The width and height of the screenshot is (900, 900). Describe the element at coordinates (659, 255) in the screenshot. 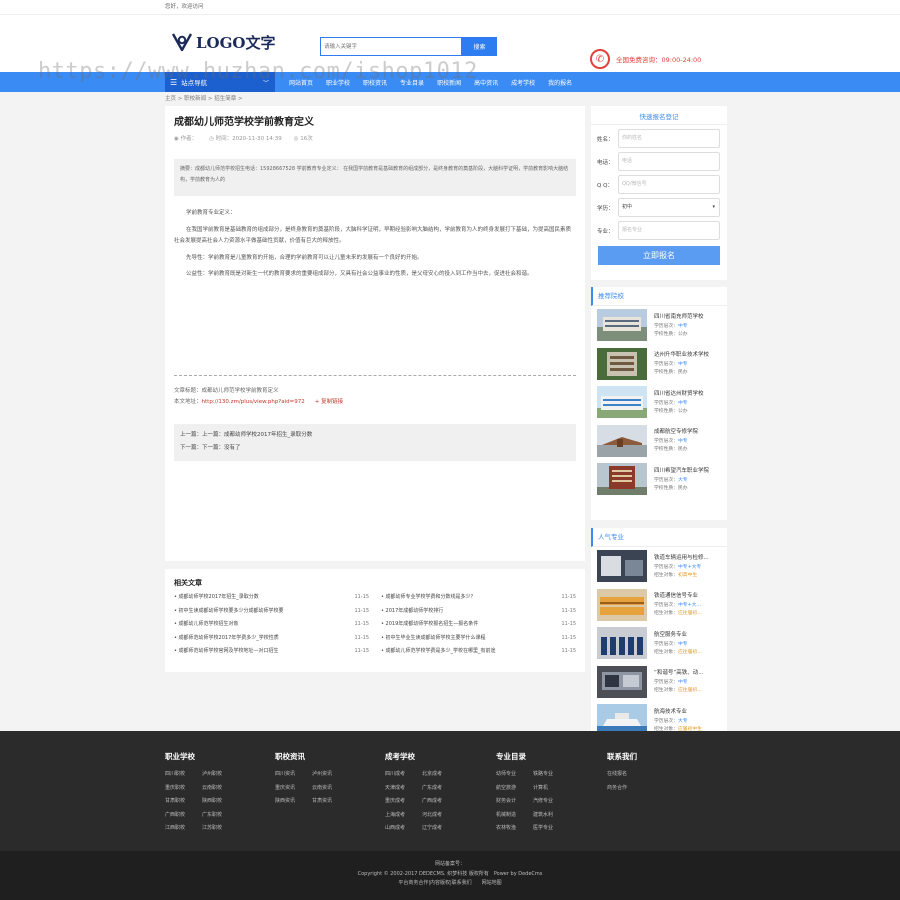

I see `signup-submit-button: 立即报名` at that location.